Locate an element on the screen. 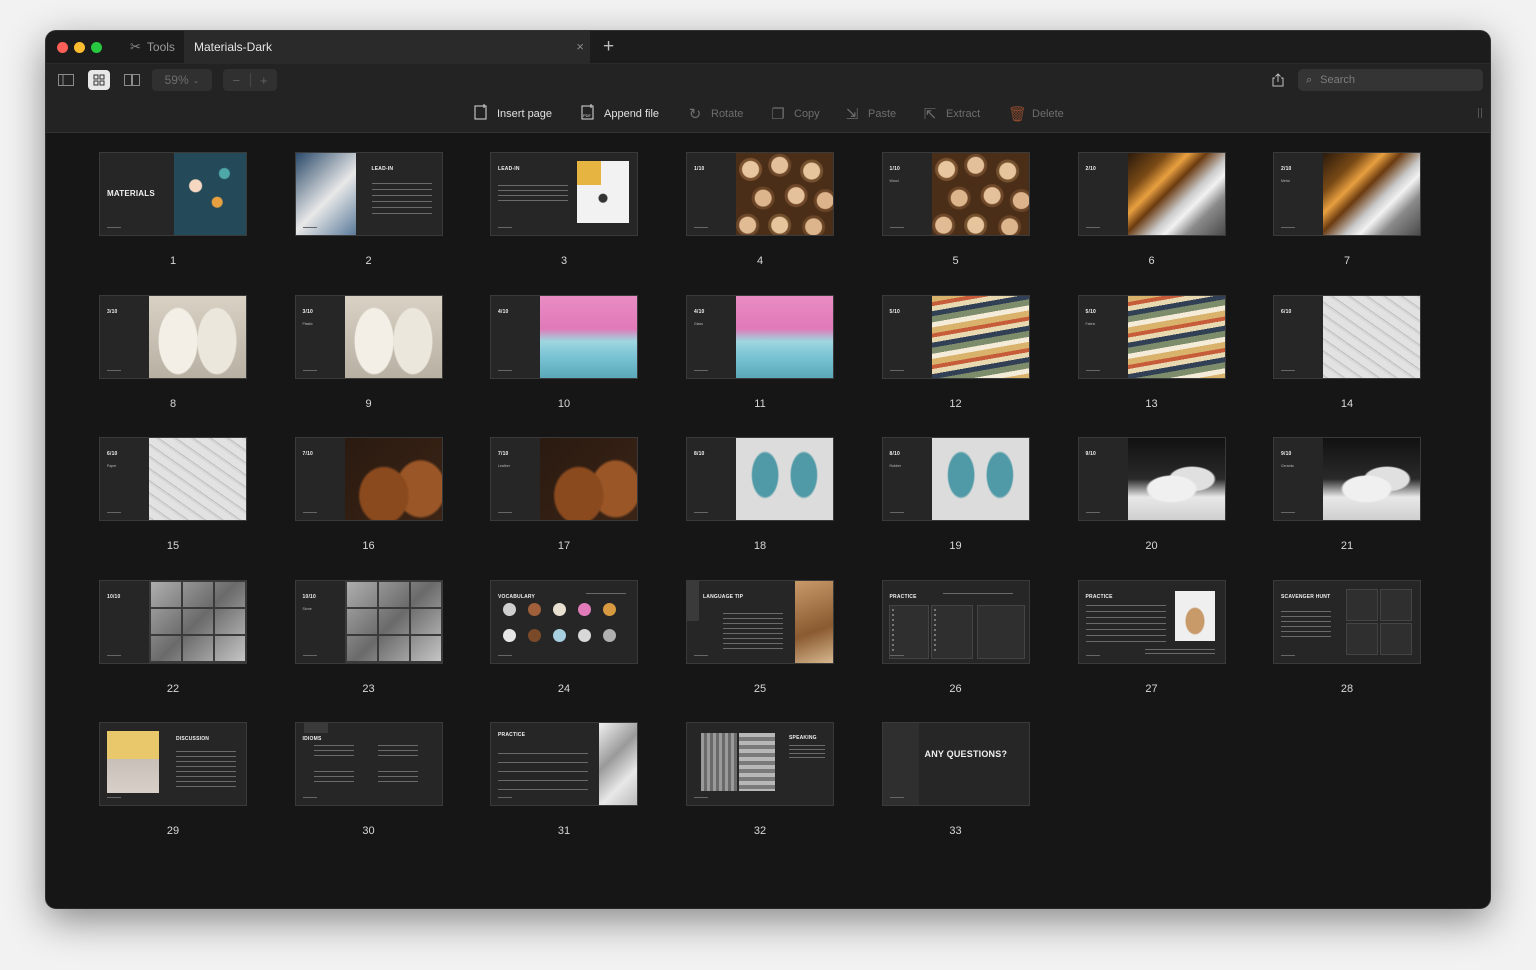  grid-view-icon is located at coordinates (99, 80).